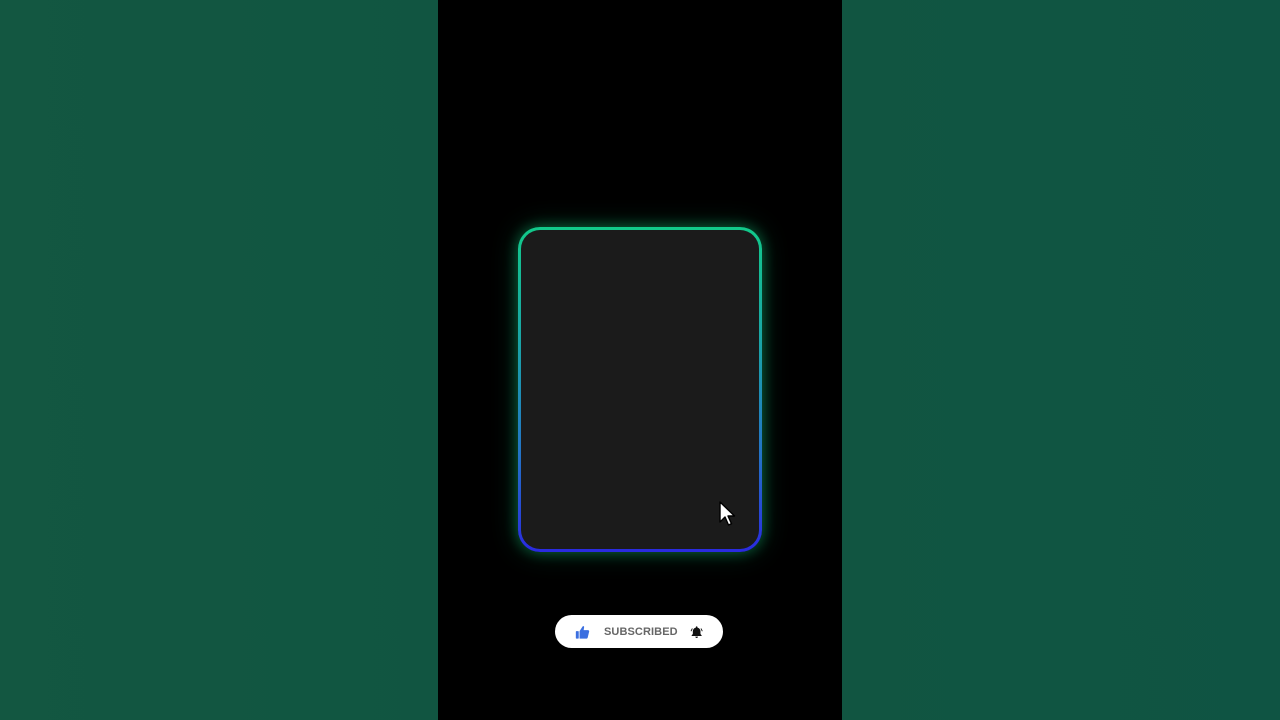 The width and height of the screenshot is (1280, 720). What do you see at coordinates (582, 632) in the screenshot?
I see `thumbs-up-icon` at bounding box center [582, 632].